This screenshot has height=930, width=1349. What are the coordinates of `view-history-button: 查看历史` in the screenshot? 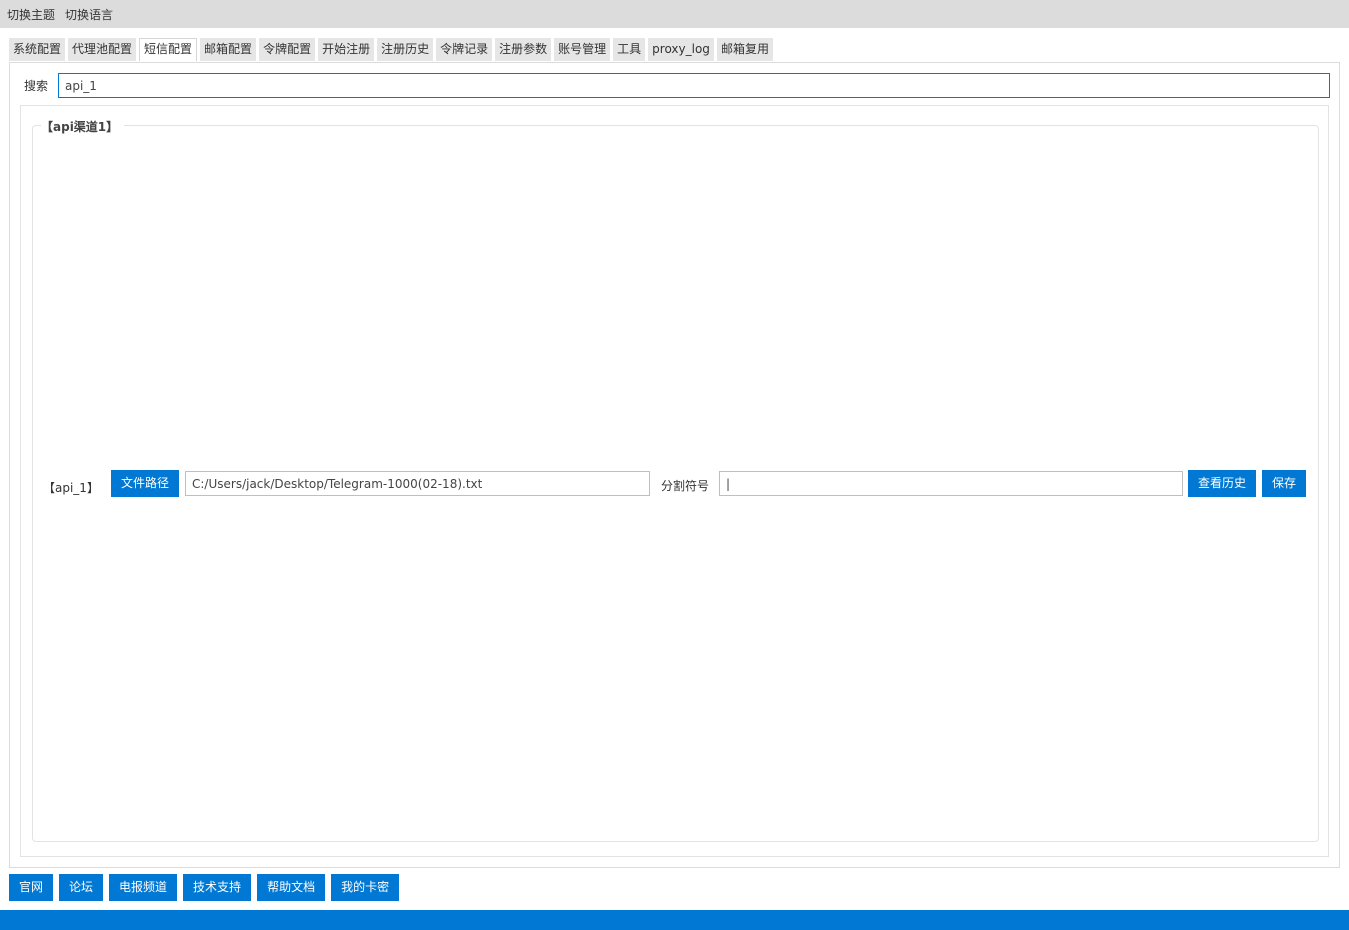 It's located at (1222, 483).